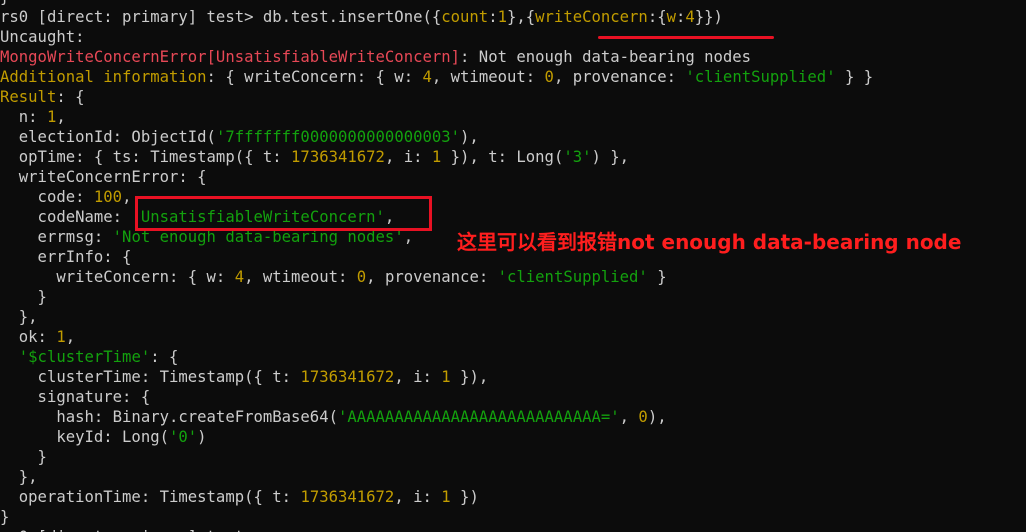 The height and width of the screenshot is (532, 1026). I want to click on terminal-text-segment: keyId: Long(, so click(84, 437).